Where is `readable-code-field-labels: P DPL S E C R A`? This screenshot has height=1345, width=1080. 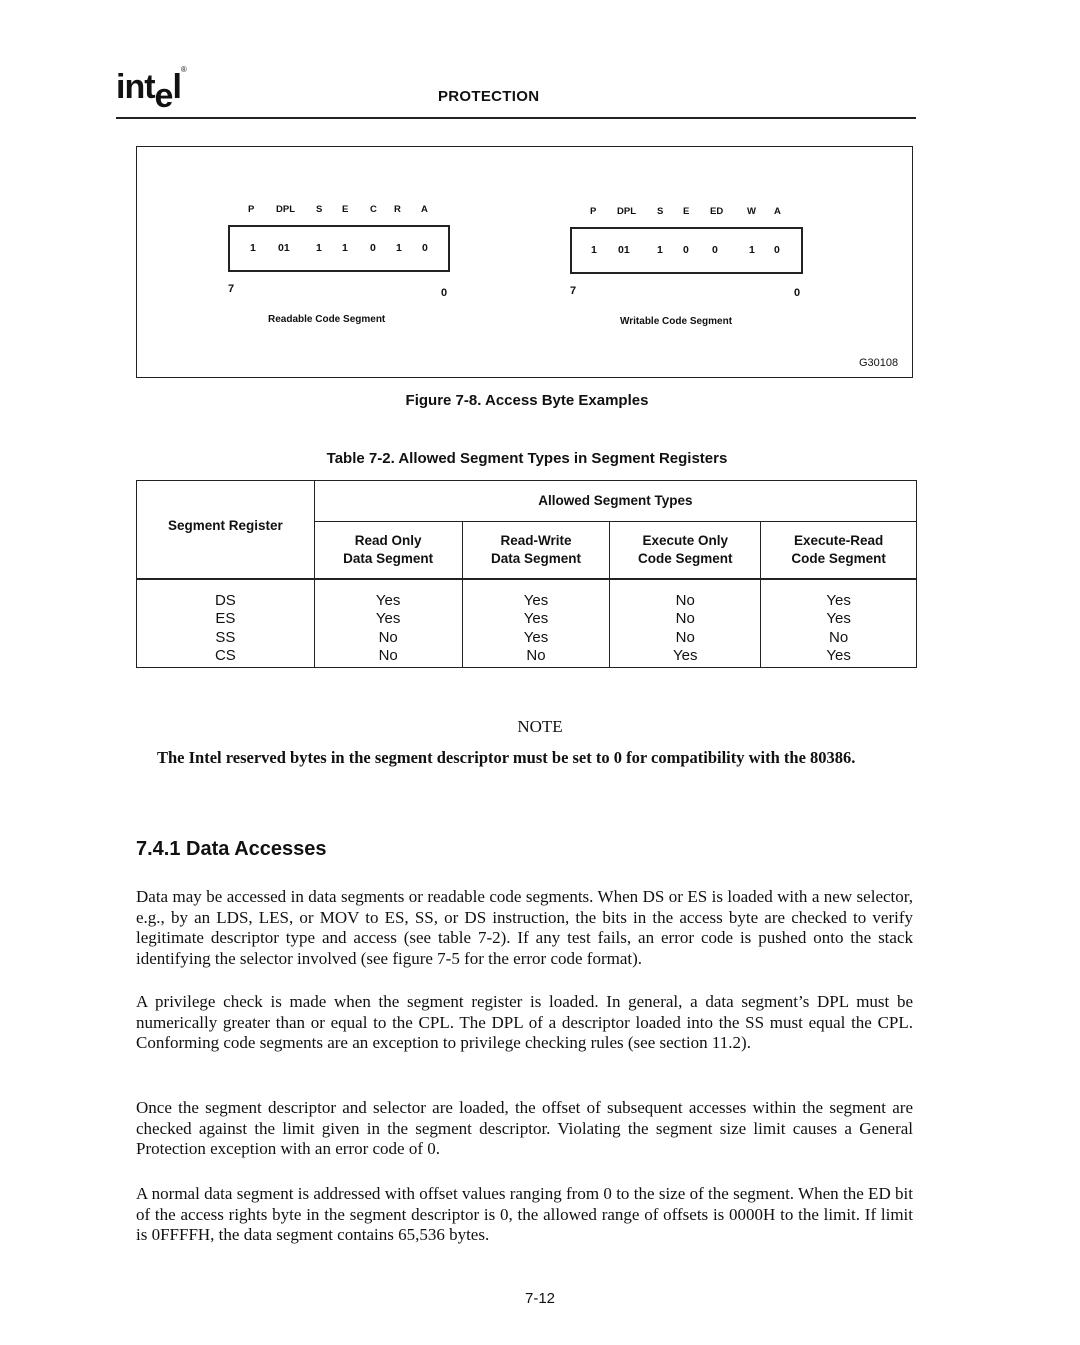
readable-code-field-labels: P DPL S E C R A is located at coordinates (348, 211).